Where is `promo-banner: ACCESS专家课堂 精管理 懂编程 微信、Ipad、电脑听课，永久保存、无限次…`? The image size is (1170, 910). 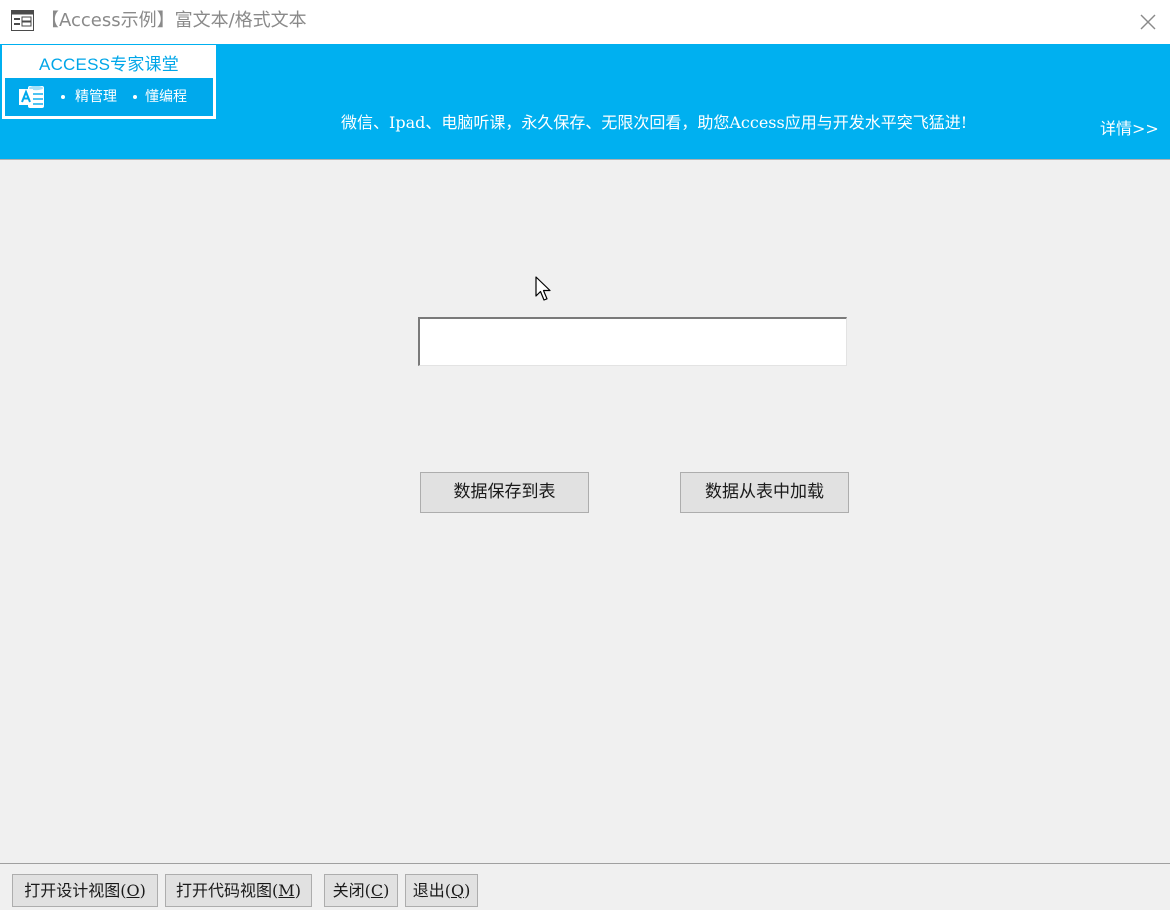 promo-banner: ACCESS专家课堂 精管理 懂编程 微信、Ipad、电脑听课，永久保存、无限次… is located at coordinates (585, 101).